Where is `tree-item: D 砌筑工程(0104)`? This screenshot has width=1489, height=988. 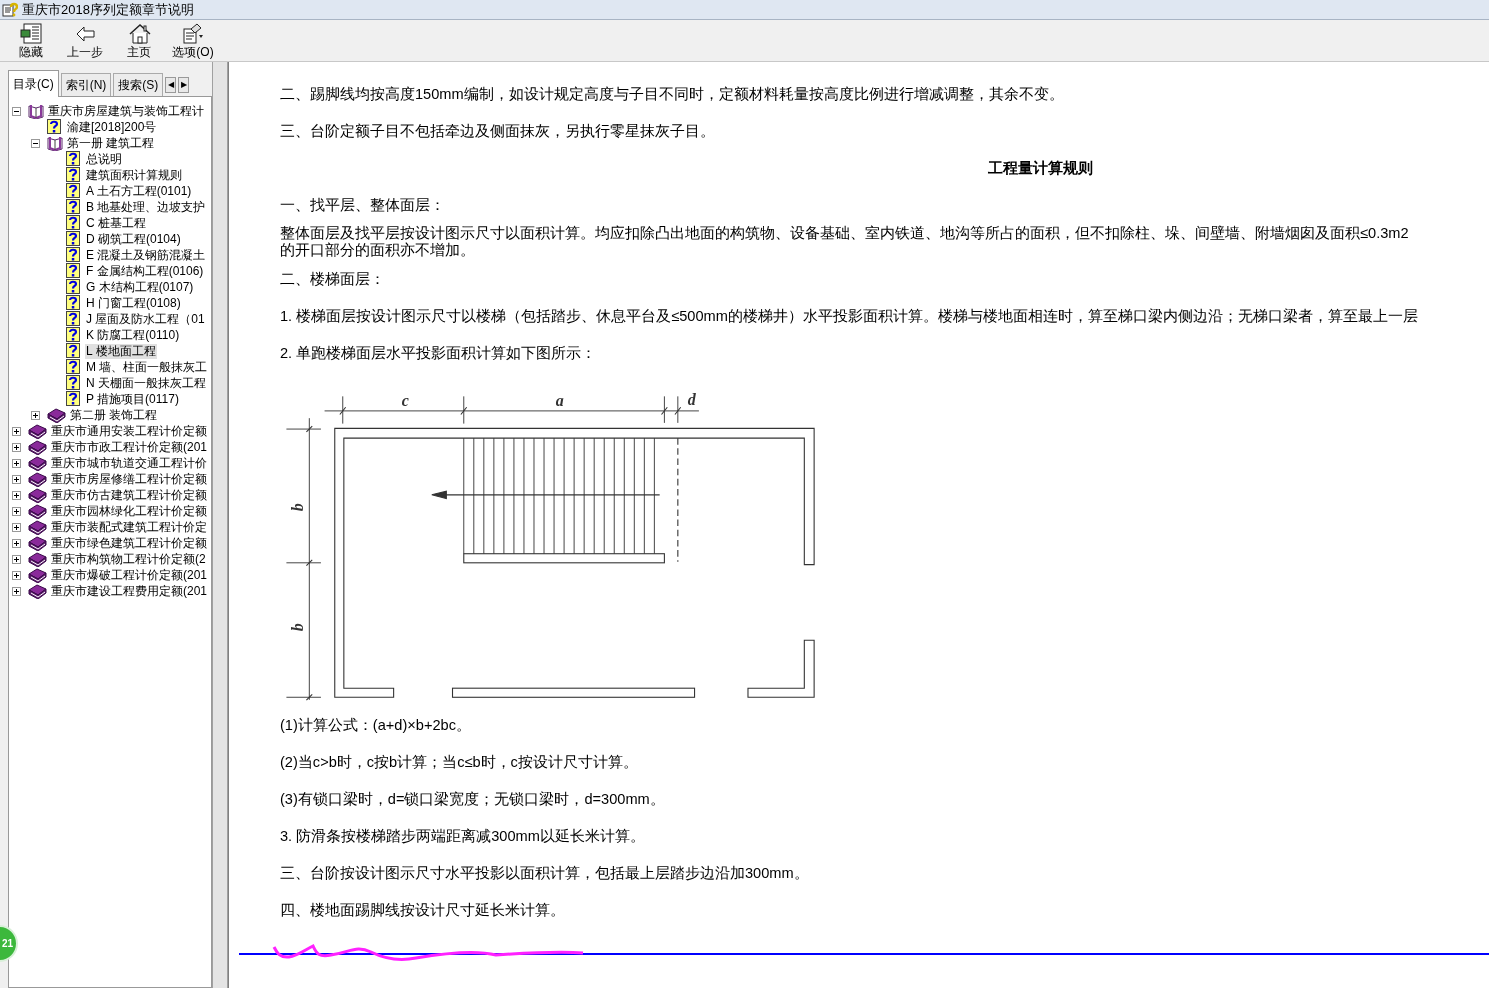
tree-item: D 砌筑工程(0104) is located at coordinates (133, 239).